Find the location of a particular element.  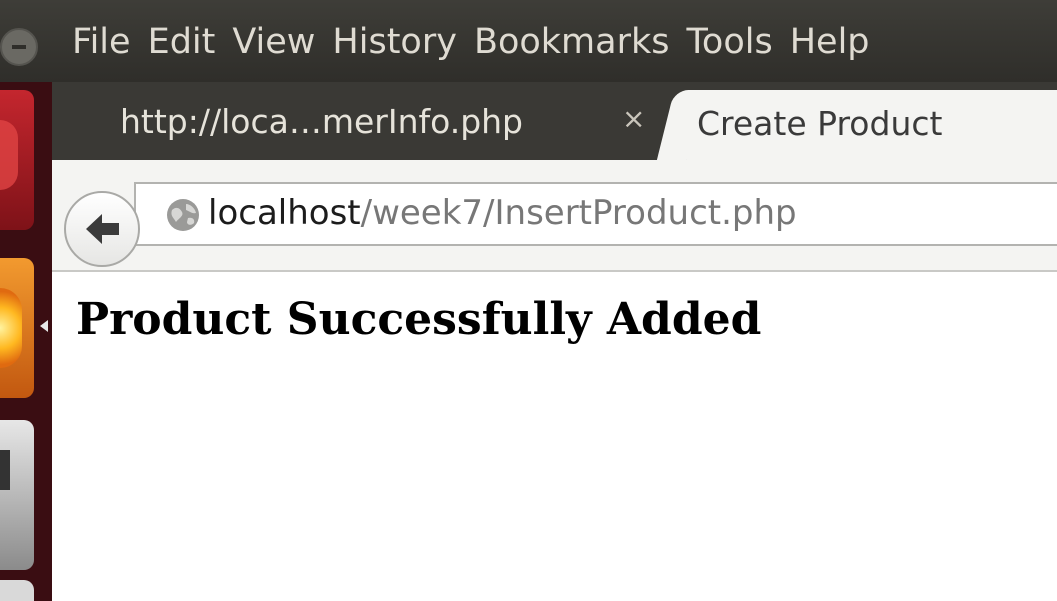

url-path: /week7/InsertProduct.php is located at coordinates (578, 213).